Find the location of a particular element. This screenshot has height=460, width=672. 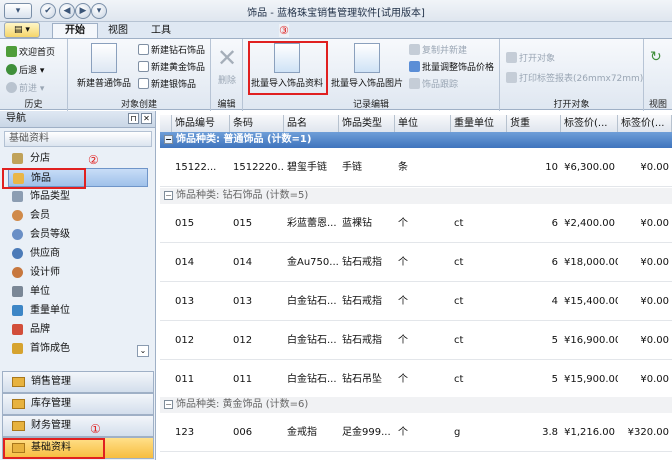

tab-view: 视图 is located at coordinates (118, 31).